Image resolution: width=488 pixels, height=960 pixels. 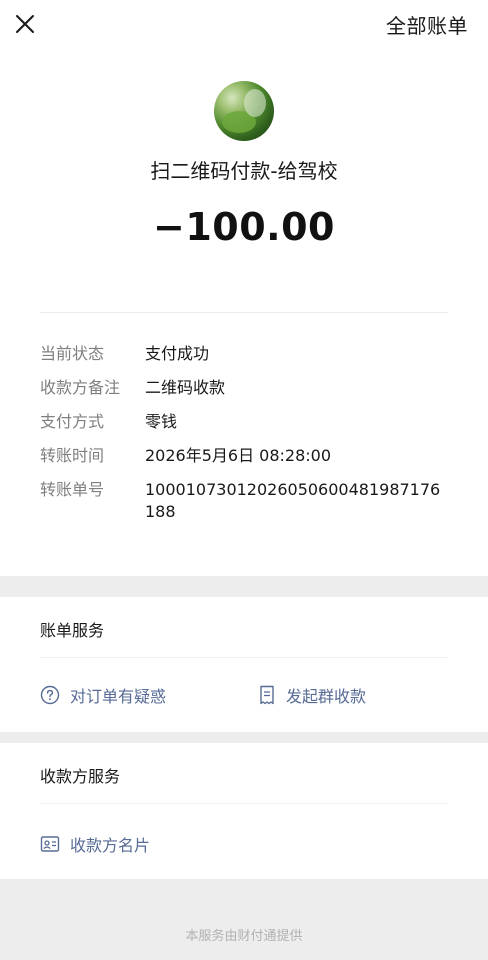 I want to click on close-icon, so click(x=25, y=24).